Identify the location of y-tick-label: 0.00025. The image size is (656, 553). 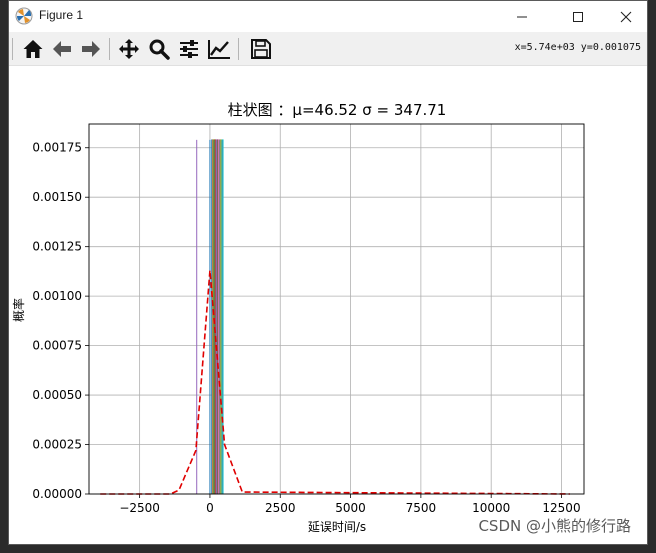
(57, 445).